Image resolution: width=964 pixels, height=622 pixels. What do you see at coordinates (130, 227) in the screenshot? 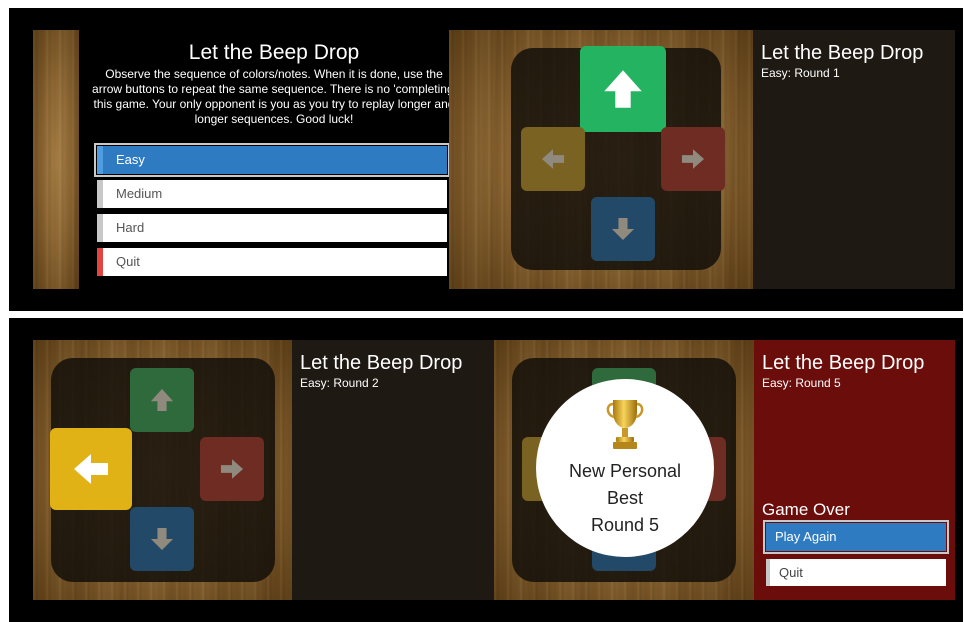
I see `menu-item-label: Hard` at bounding box center [130, 227].